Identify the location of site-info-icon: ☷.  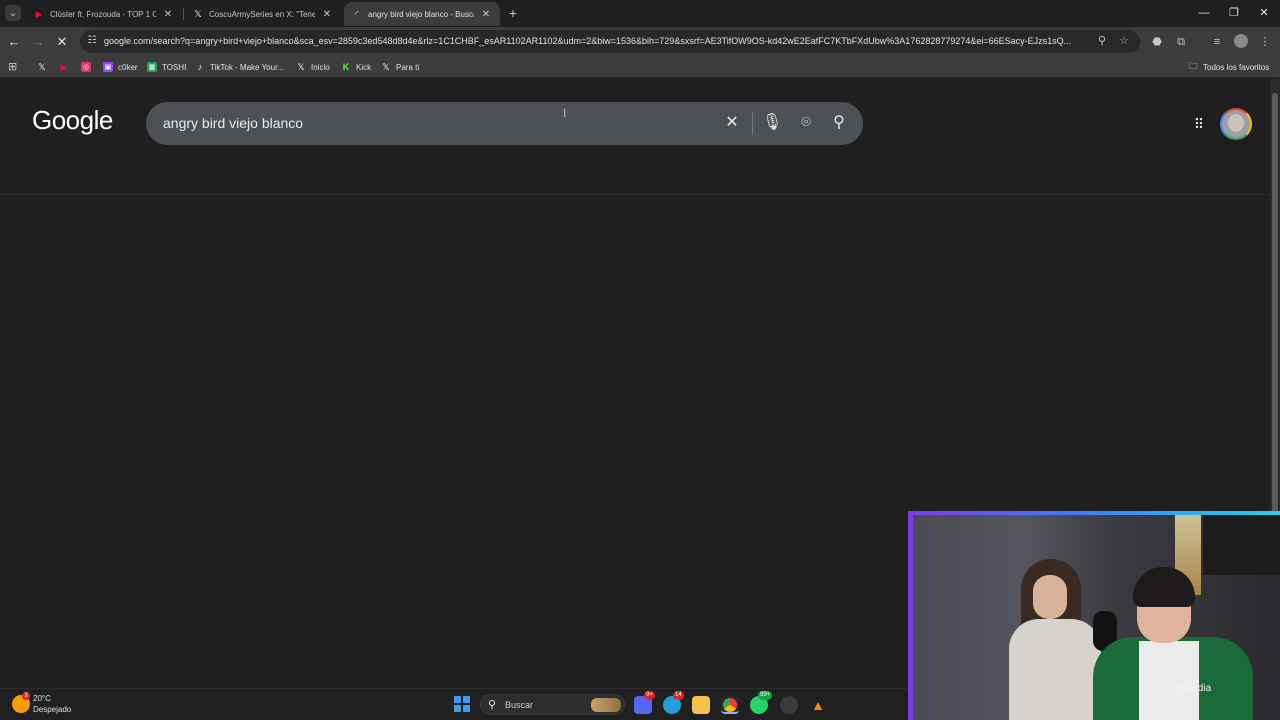
(92, 41).